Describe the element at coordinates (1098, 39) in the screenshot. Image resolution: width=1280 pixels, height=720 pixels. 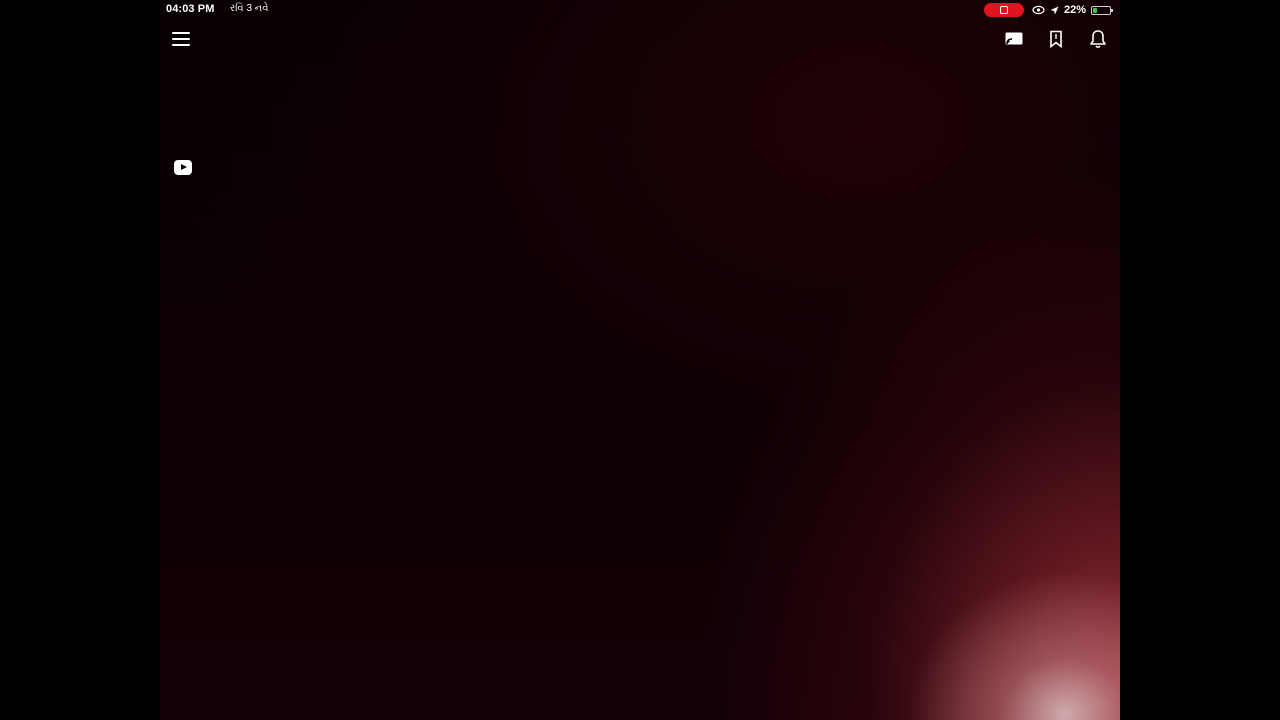
I see `notifications-bell-icon` at that location.